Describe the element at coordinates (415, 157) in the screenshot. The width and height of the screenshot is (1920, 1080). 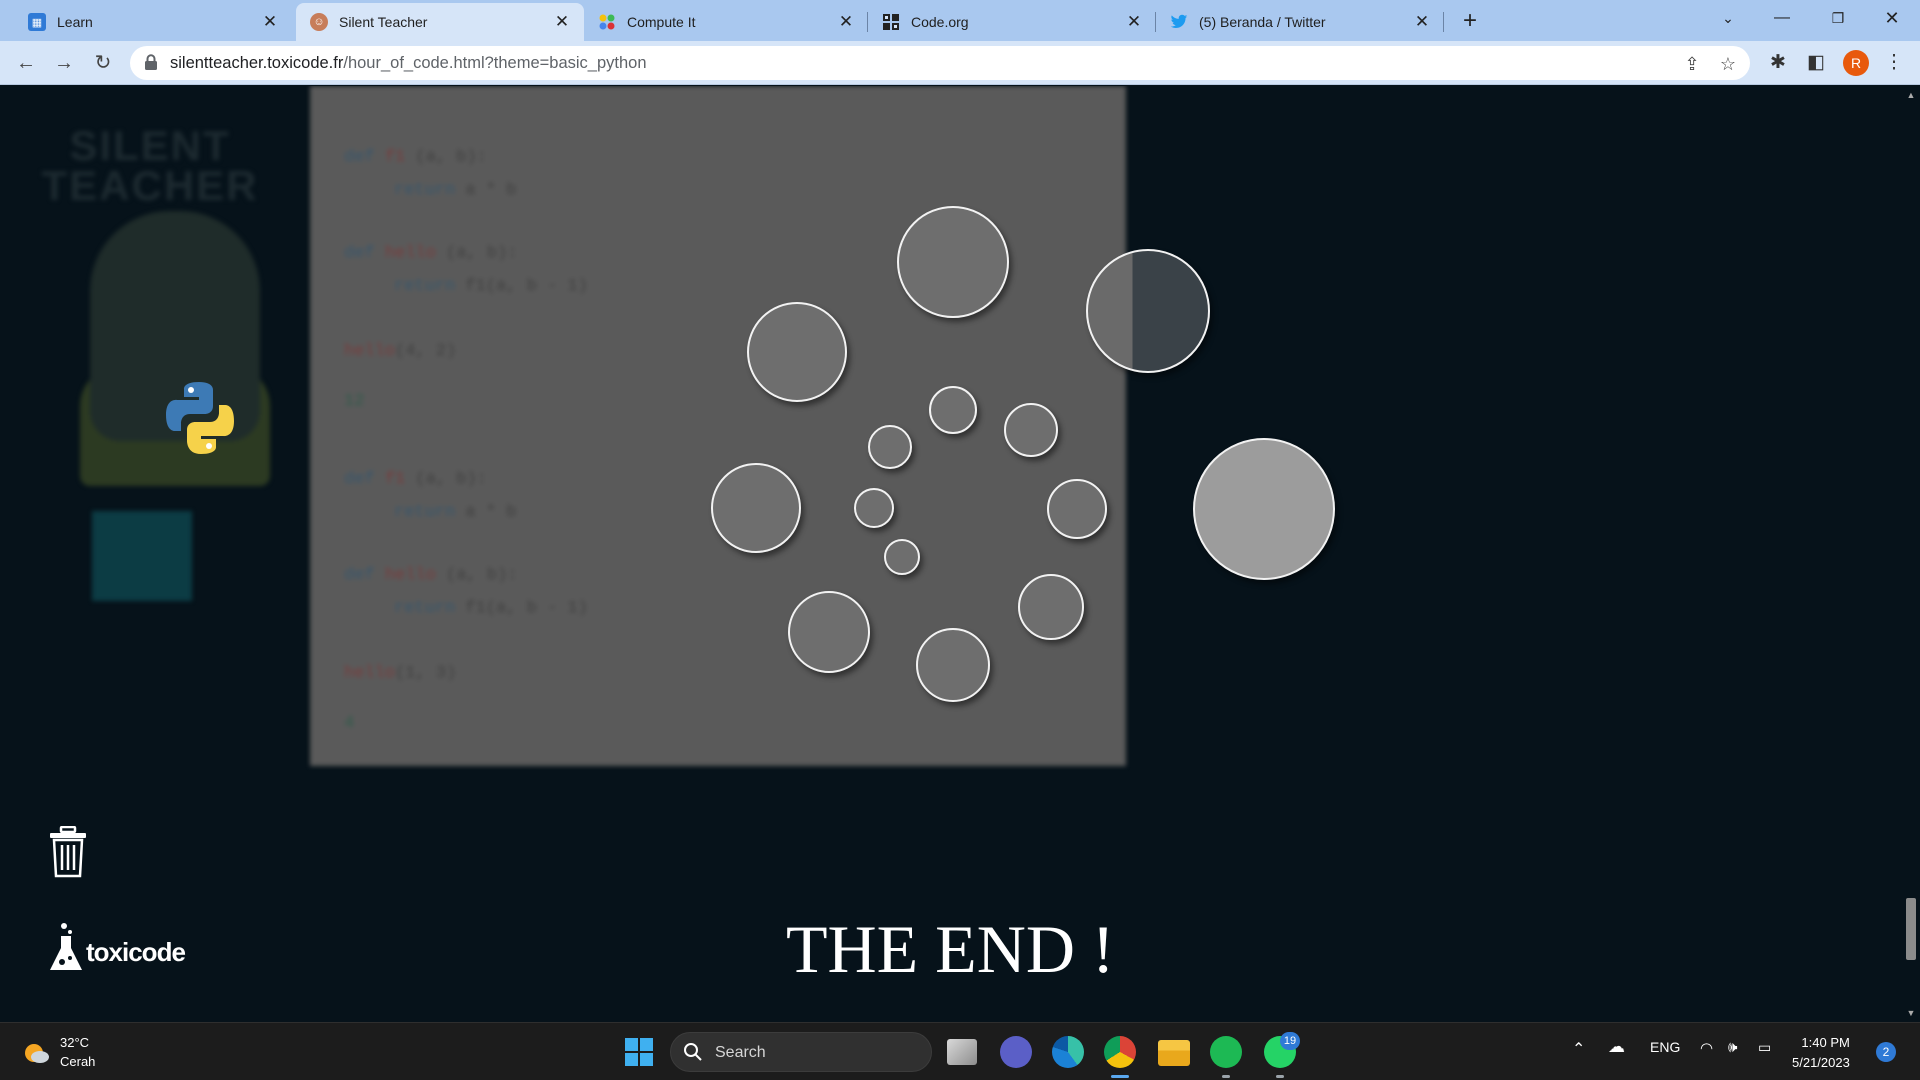
I see `code-line: def f1 (a, b):` at that location.